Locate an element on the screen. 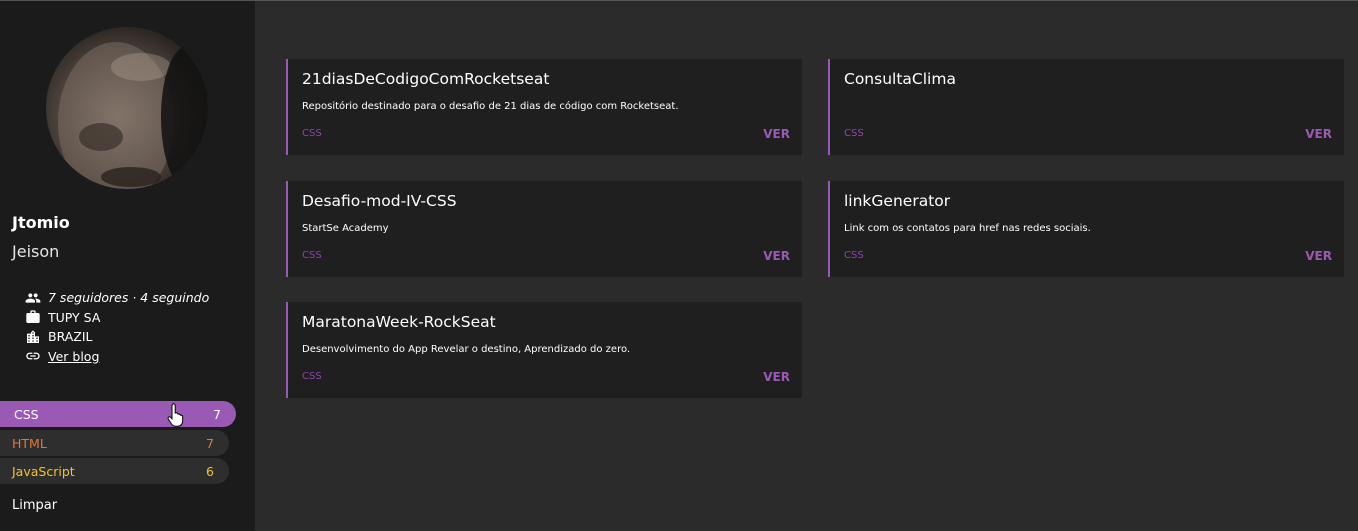 Image resolution: width=1358 pixels, height=531 pixels. followers-text: 7 seguidores · 4 seguindo is located at coordinates (129, 298).